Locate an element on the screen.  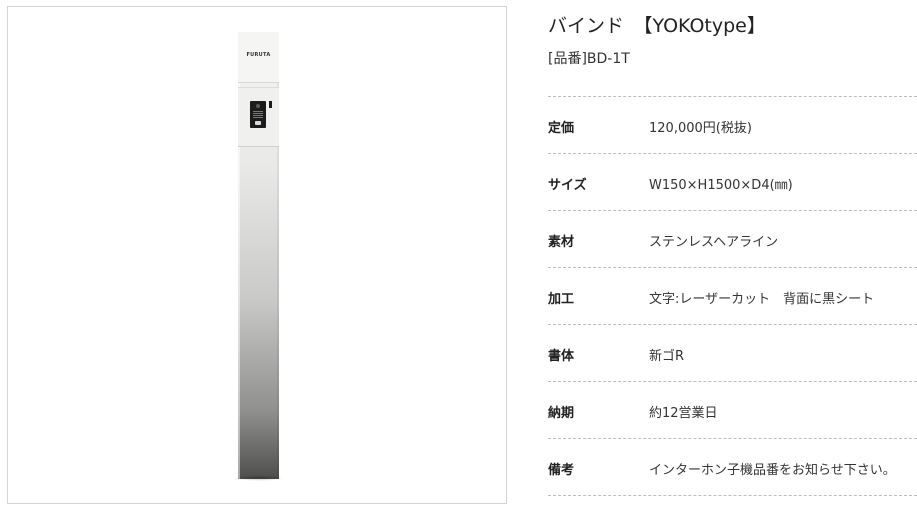
product-title: バインド 【YOKOtype】 is located at coordinates (657, 26).